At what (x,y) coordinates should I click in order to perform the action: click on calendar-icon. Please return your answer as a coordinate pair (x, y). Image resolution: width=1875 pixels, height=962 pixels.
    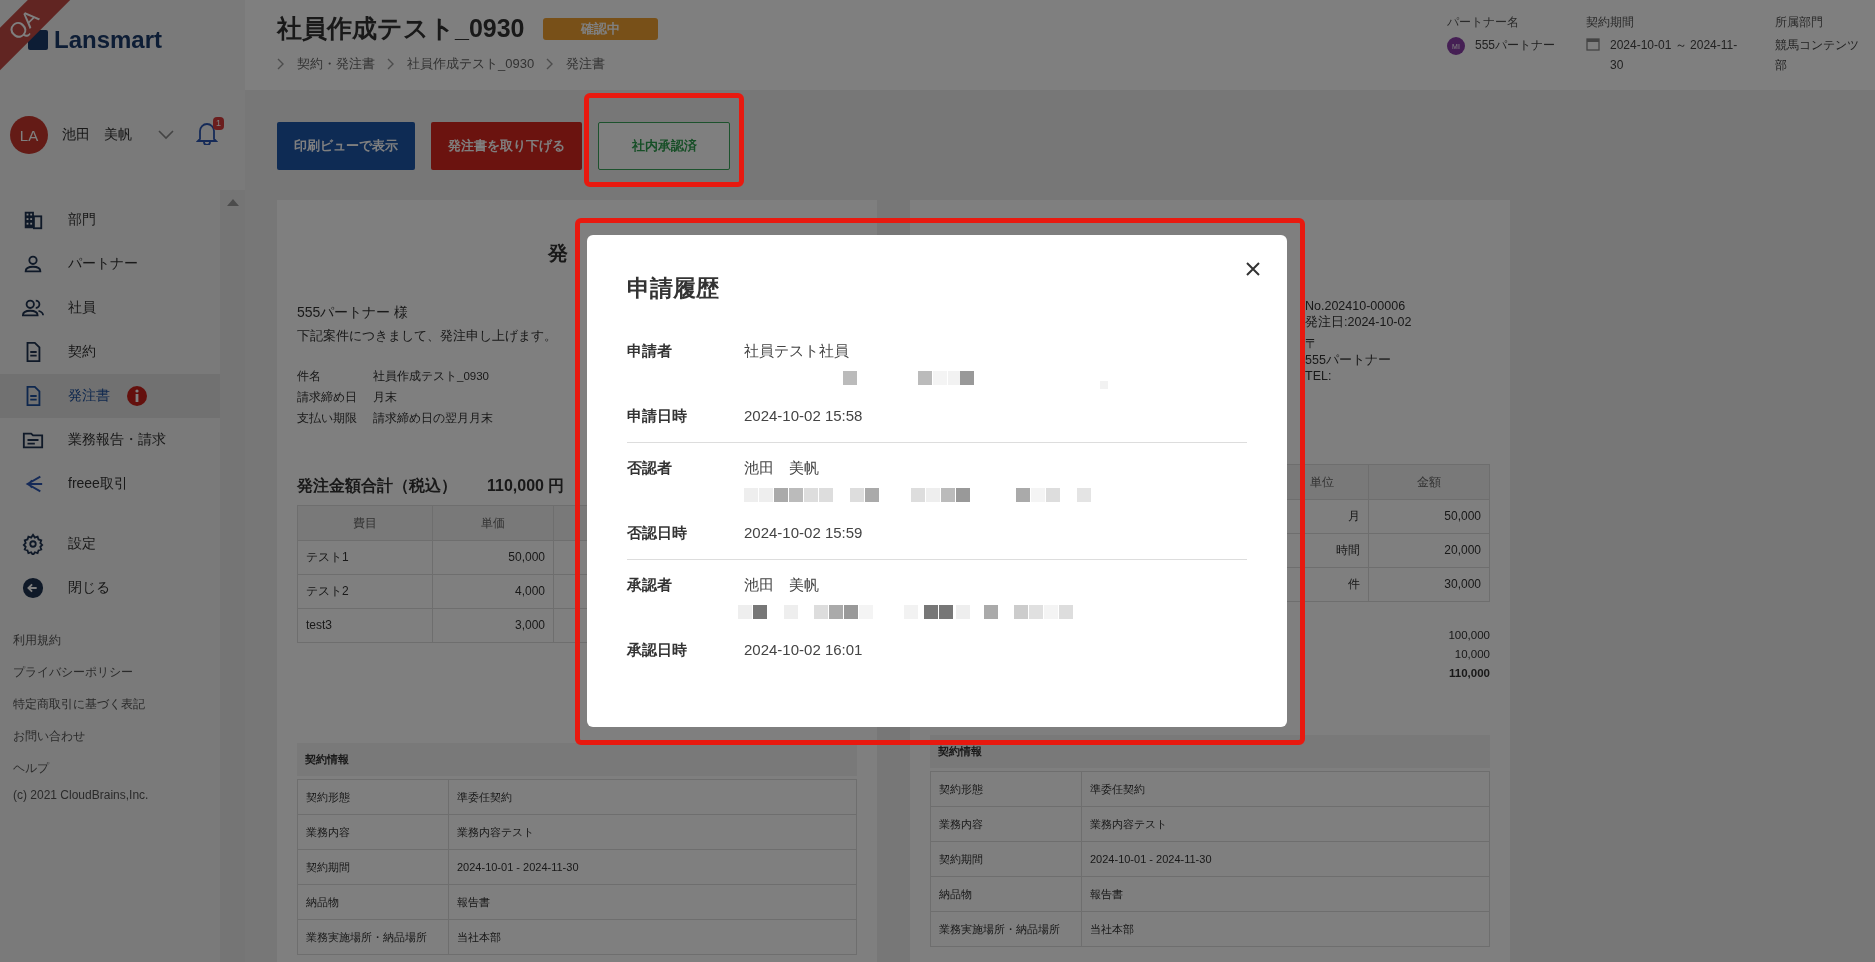
    Looking at the image, I should click on (1593, 44).